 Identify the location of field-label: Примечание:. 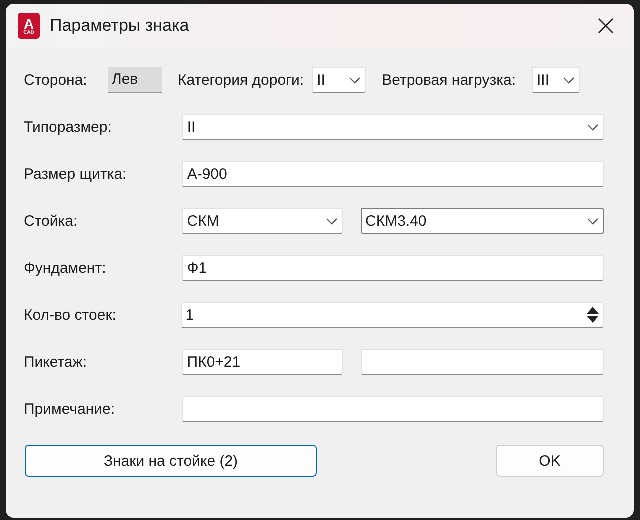
(70, 409).